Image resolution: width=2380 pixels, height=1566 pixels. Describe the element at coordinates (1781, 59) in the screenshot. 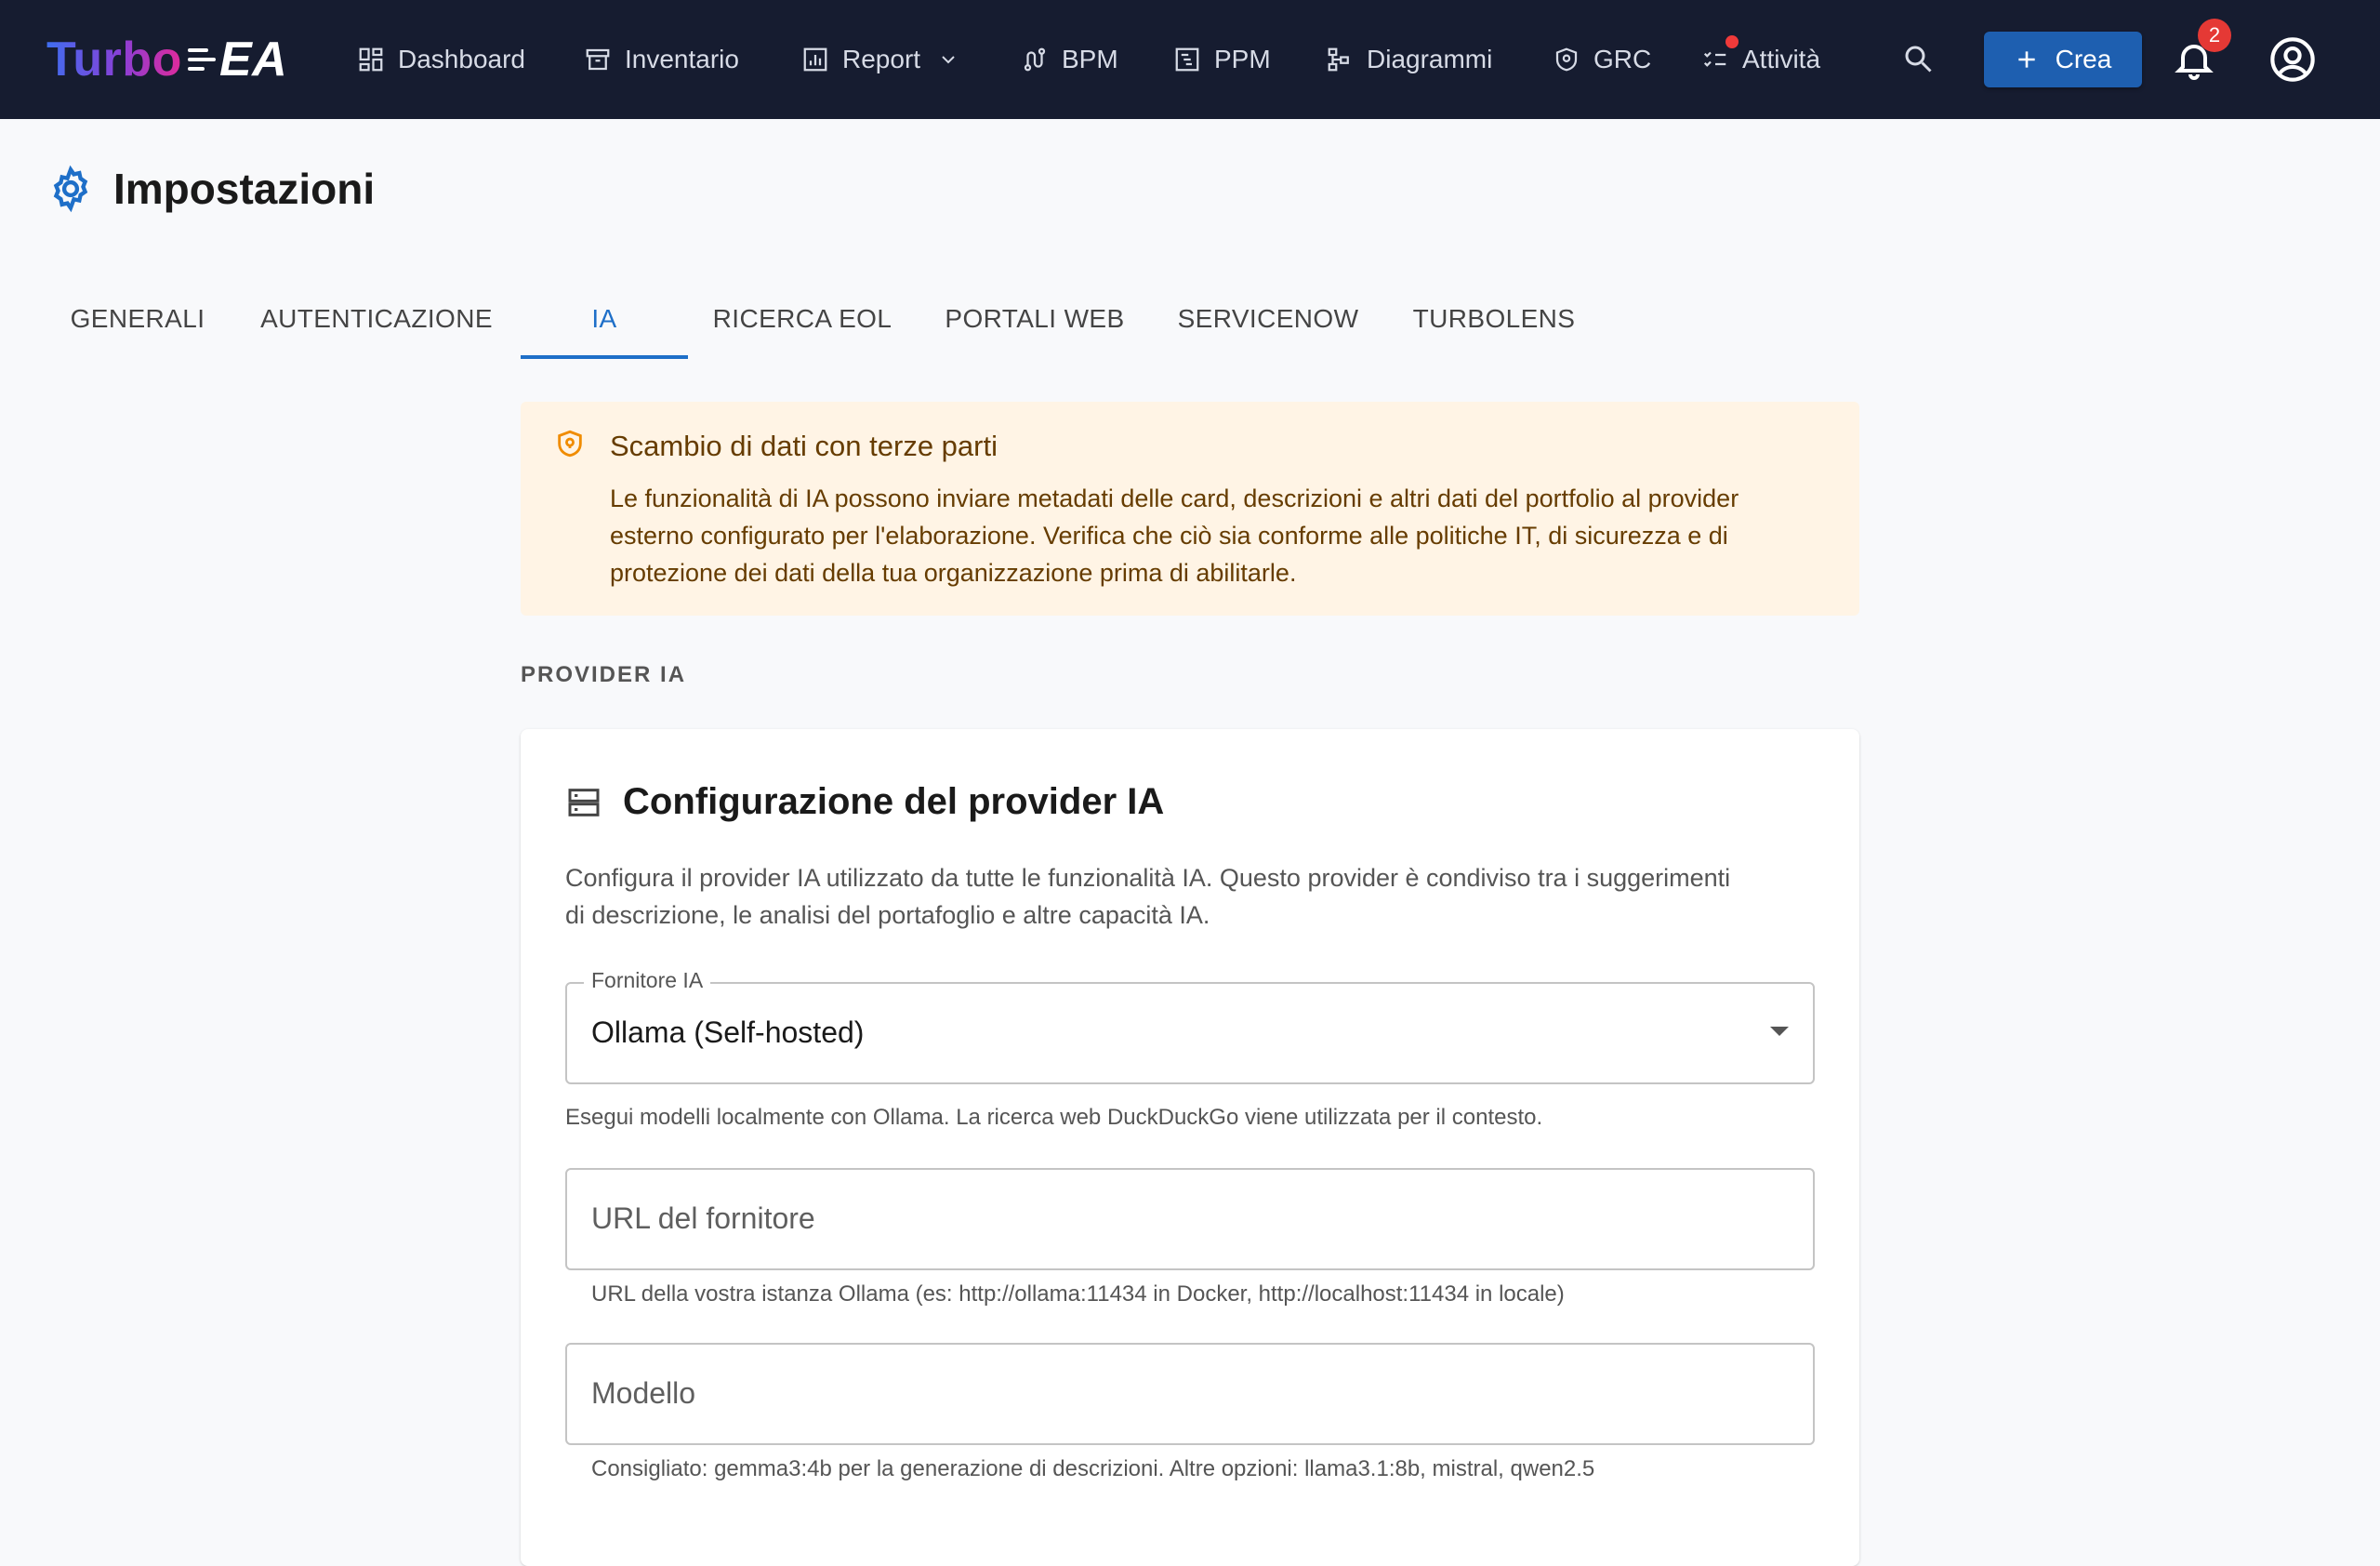

I see `nav-attivita-label: Attività` at that location.